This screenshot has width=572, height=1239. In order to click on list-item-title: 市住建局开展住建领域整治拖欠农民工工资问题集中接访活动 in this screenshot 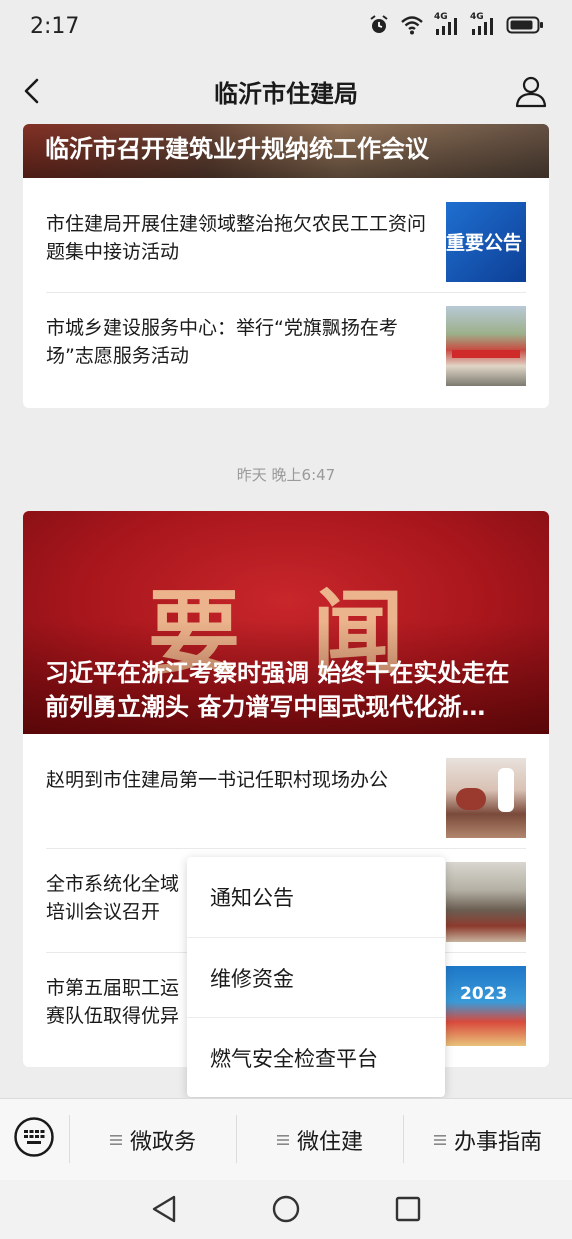, I will do `click(236, 238)`.